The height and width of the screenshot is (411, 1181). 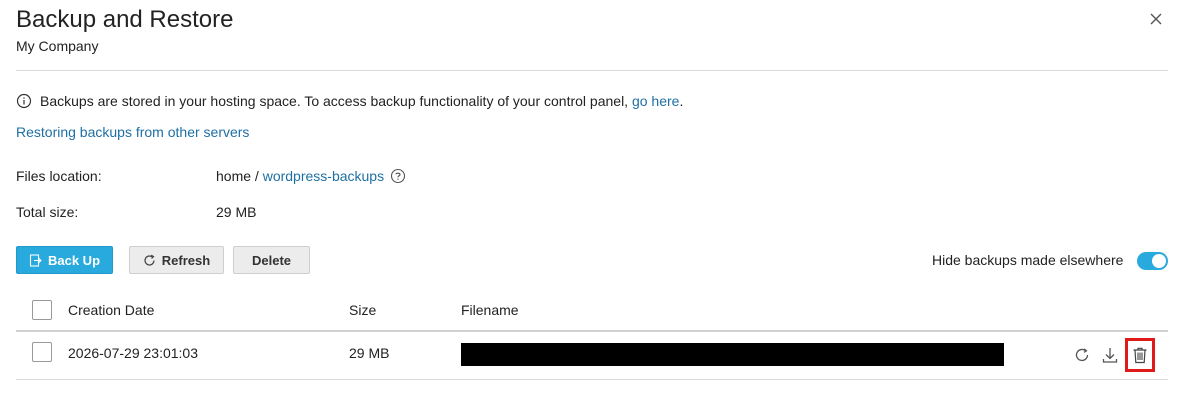 What do you see at coordinates (1028, 260) in the screenshot?
I see `hide-backups-label: Hide backups made elsewhere` at bounding box center [1028, 260].